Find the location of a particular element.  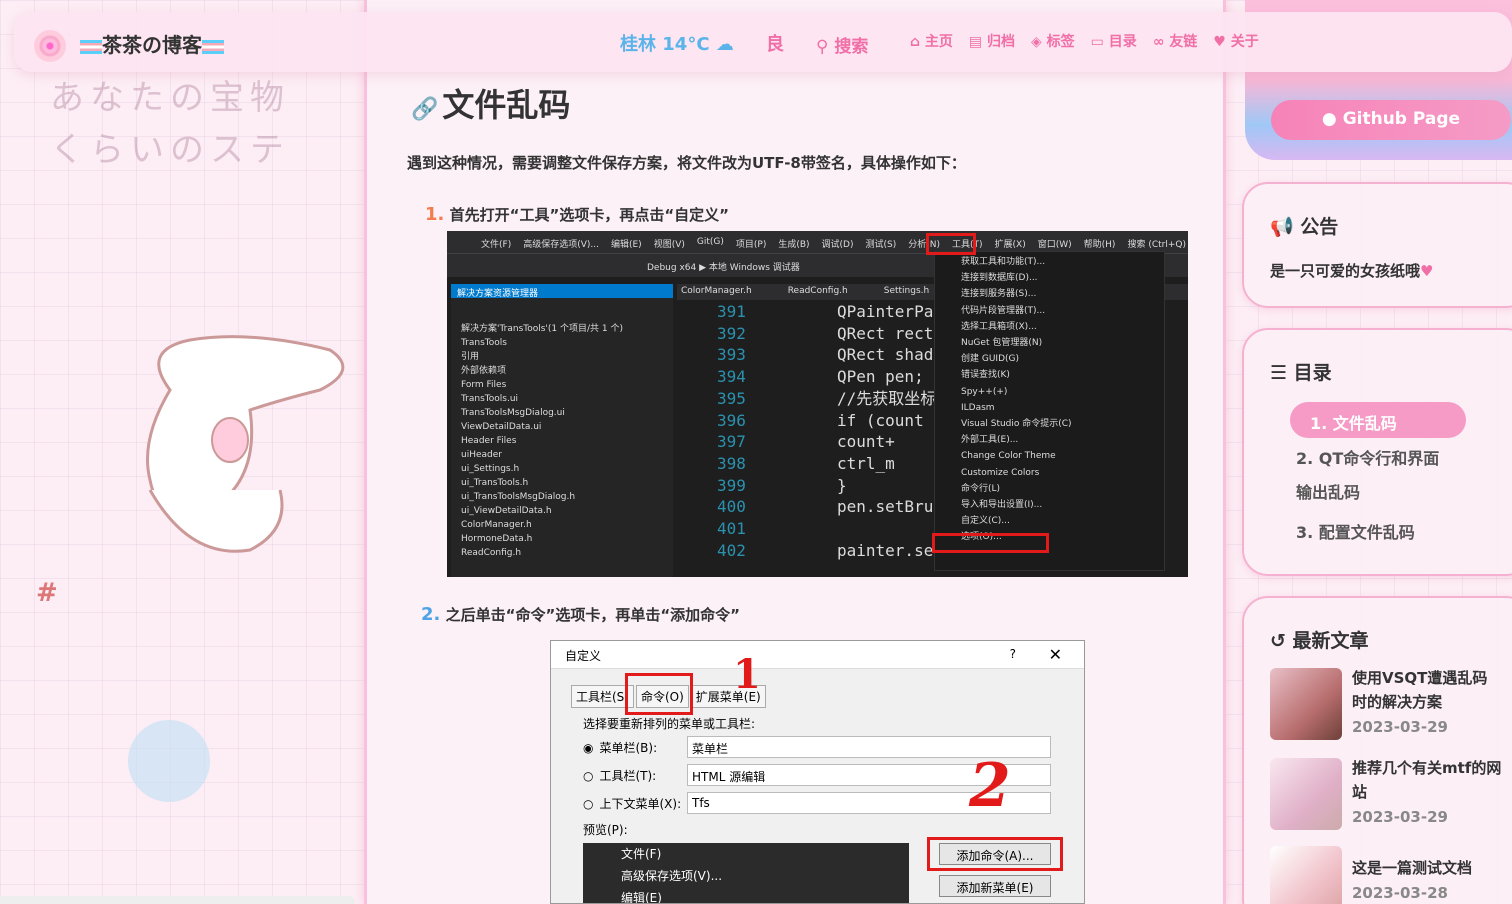

editor-tab: ReadConfig.h is located at coordinates (817, 291).